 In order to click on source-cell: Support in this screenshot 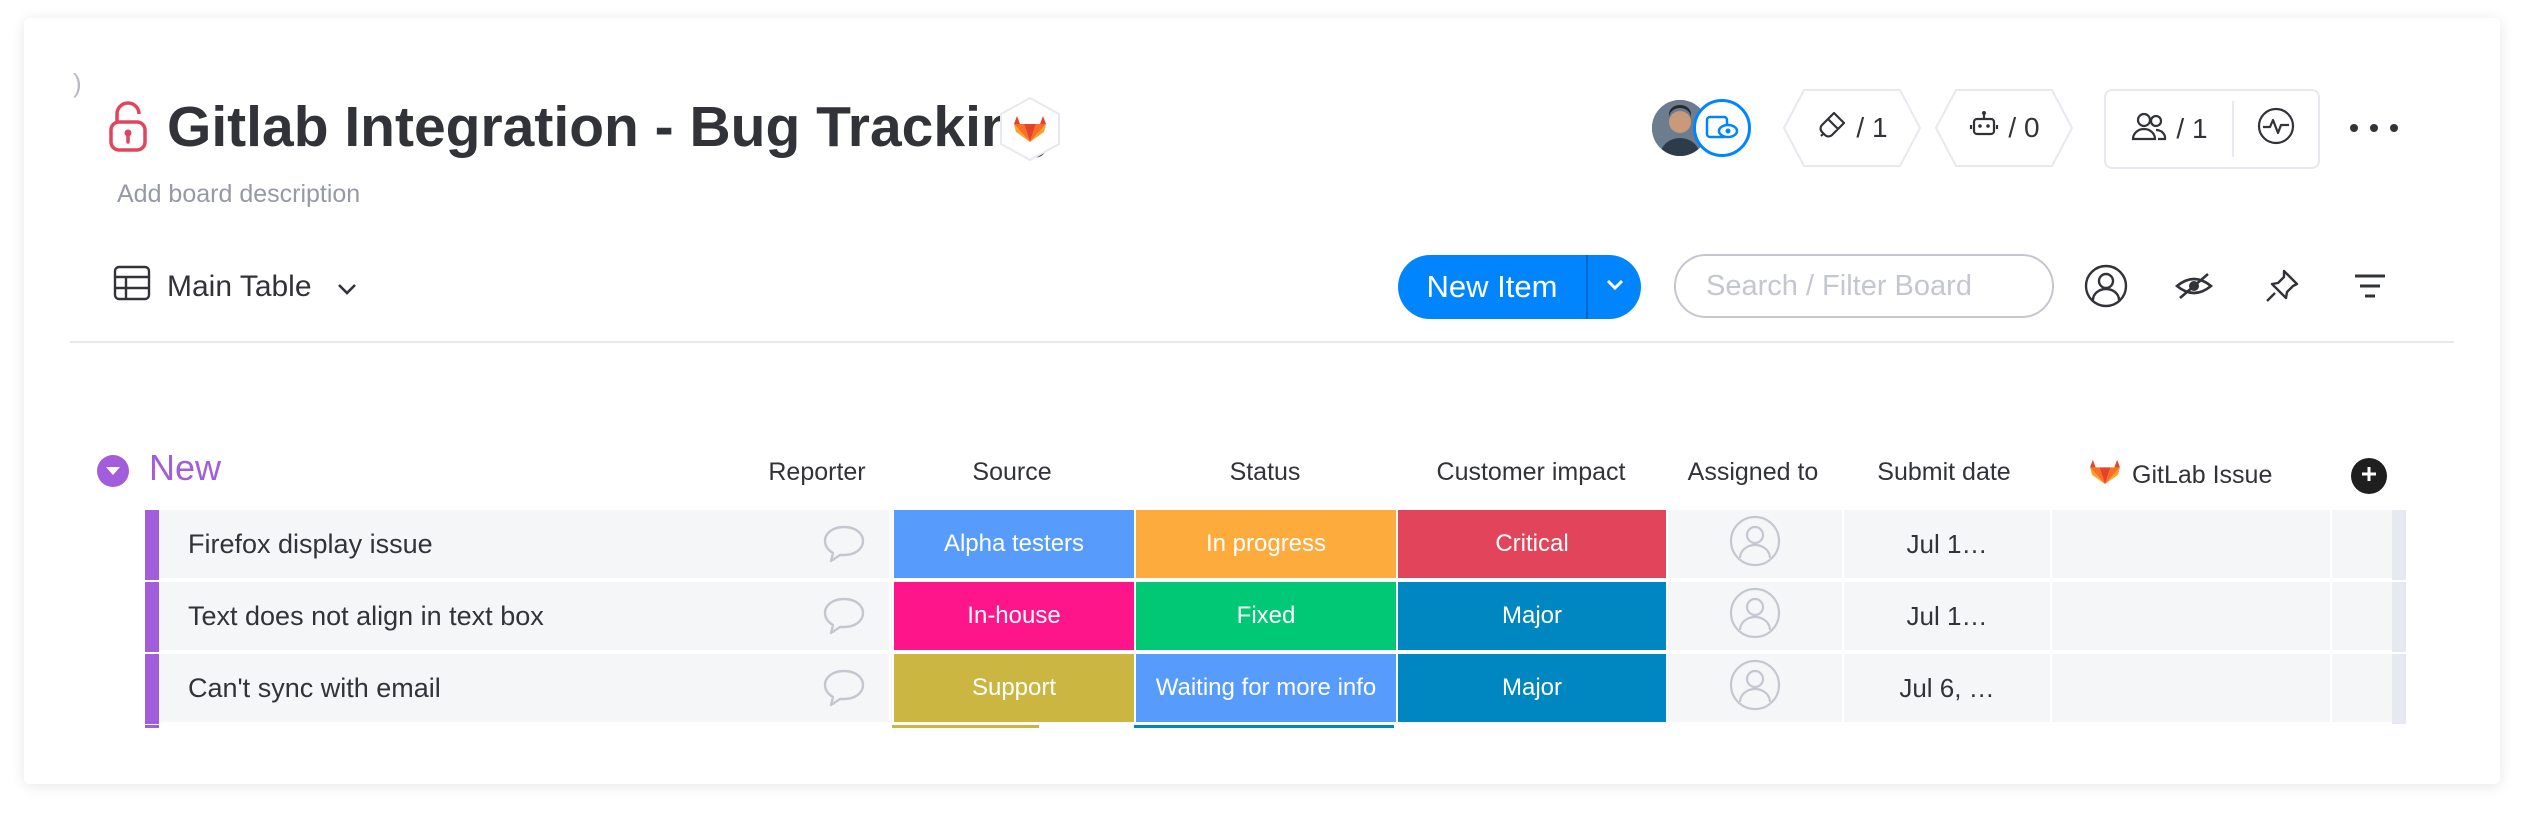, I will do `click(1013, 689)`.